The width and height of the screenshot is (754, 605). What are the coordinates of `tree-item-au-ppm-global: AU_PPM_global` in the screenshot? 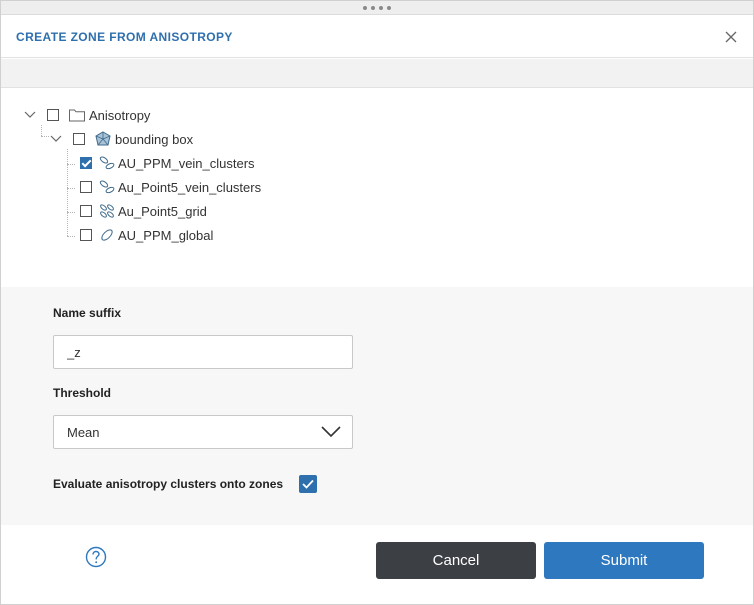 It's located at (146, 235).